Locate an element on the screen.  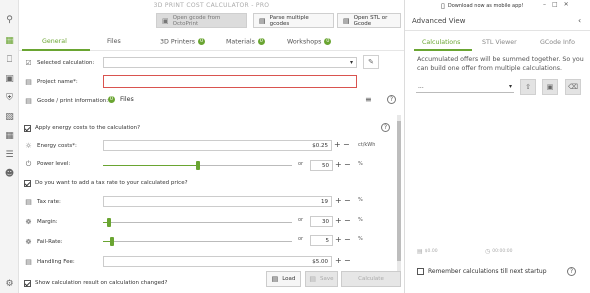
calculate-button: Calculate is located at coordinates (371, 279).